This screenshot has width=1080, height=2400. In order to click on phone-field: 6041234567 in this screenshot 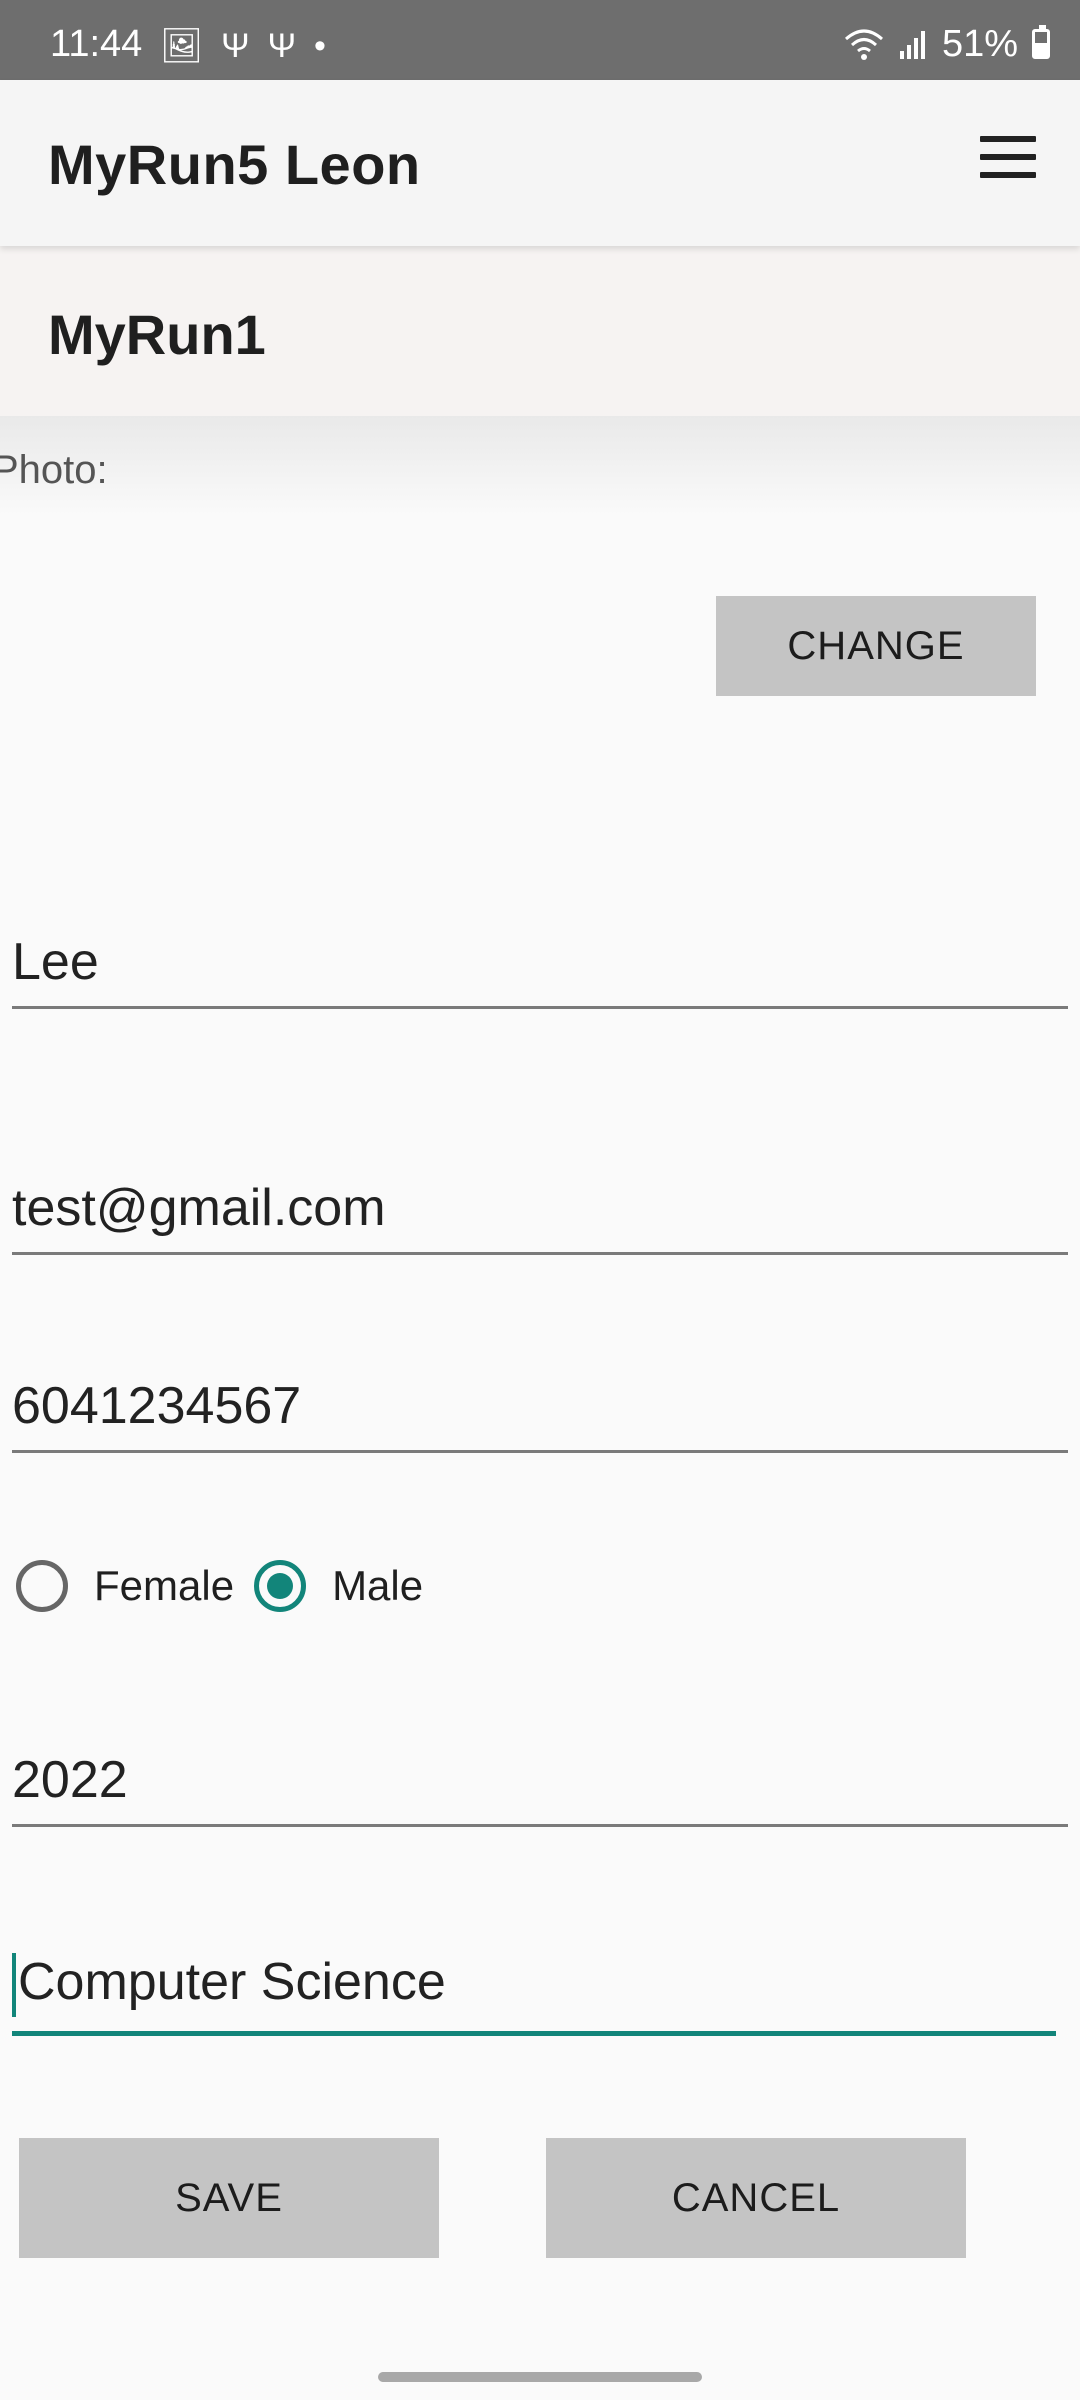, I will do `click(540, 1414)`.